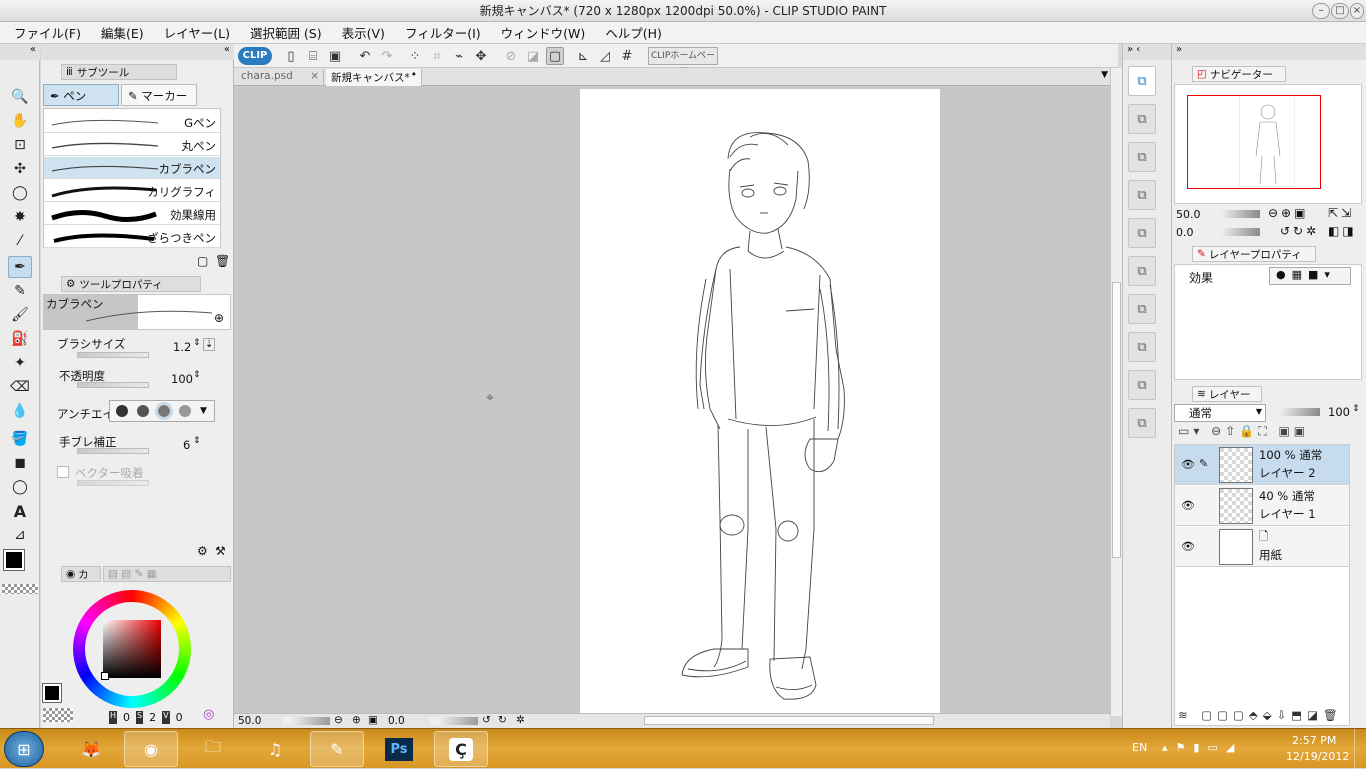 This screenshot has width=1366, height=769. I want to click on redo-icon: ↷, so click(387, 56).